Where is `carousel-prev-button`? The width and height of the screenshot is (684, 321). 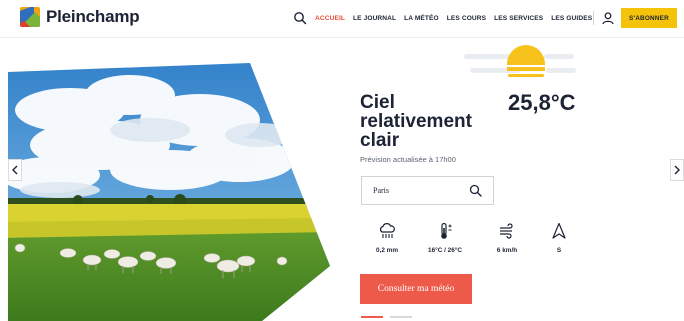 carousel-prev-button is located at coordinates (15, 170).